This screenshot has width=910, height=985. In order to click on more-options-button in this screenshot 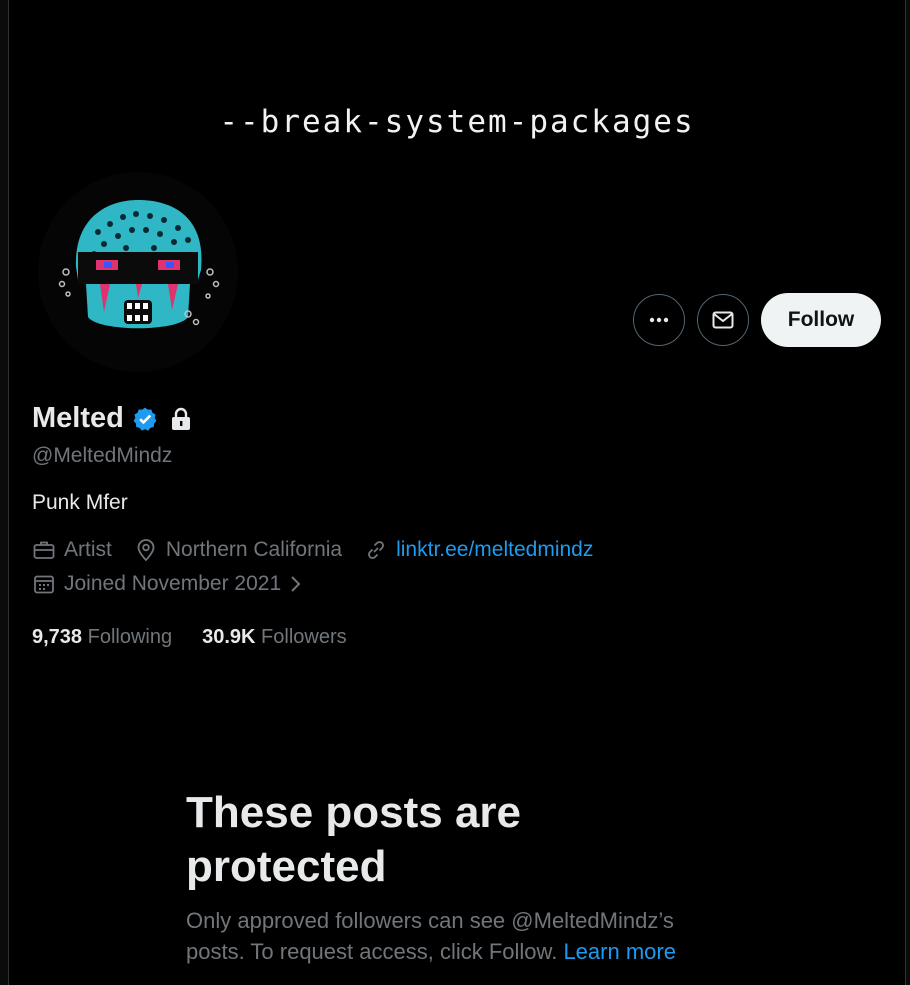, I will do `click(659, 320)`.